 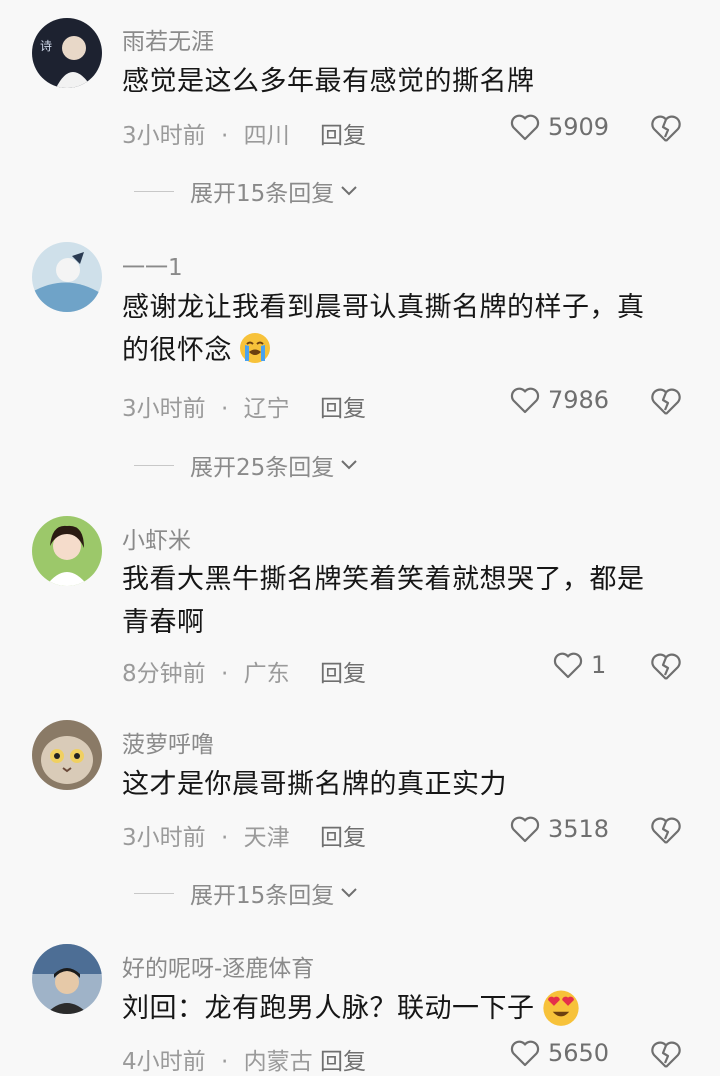 I want to click on comment-meta: 4小时前 · 内蒙古, so click(x=217, y=1059).